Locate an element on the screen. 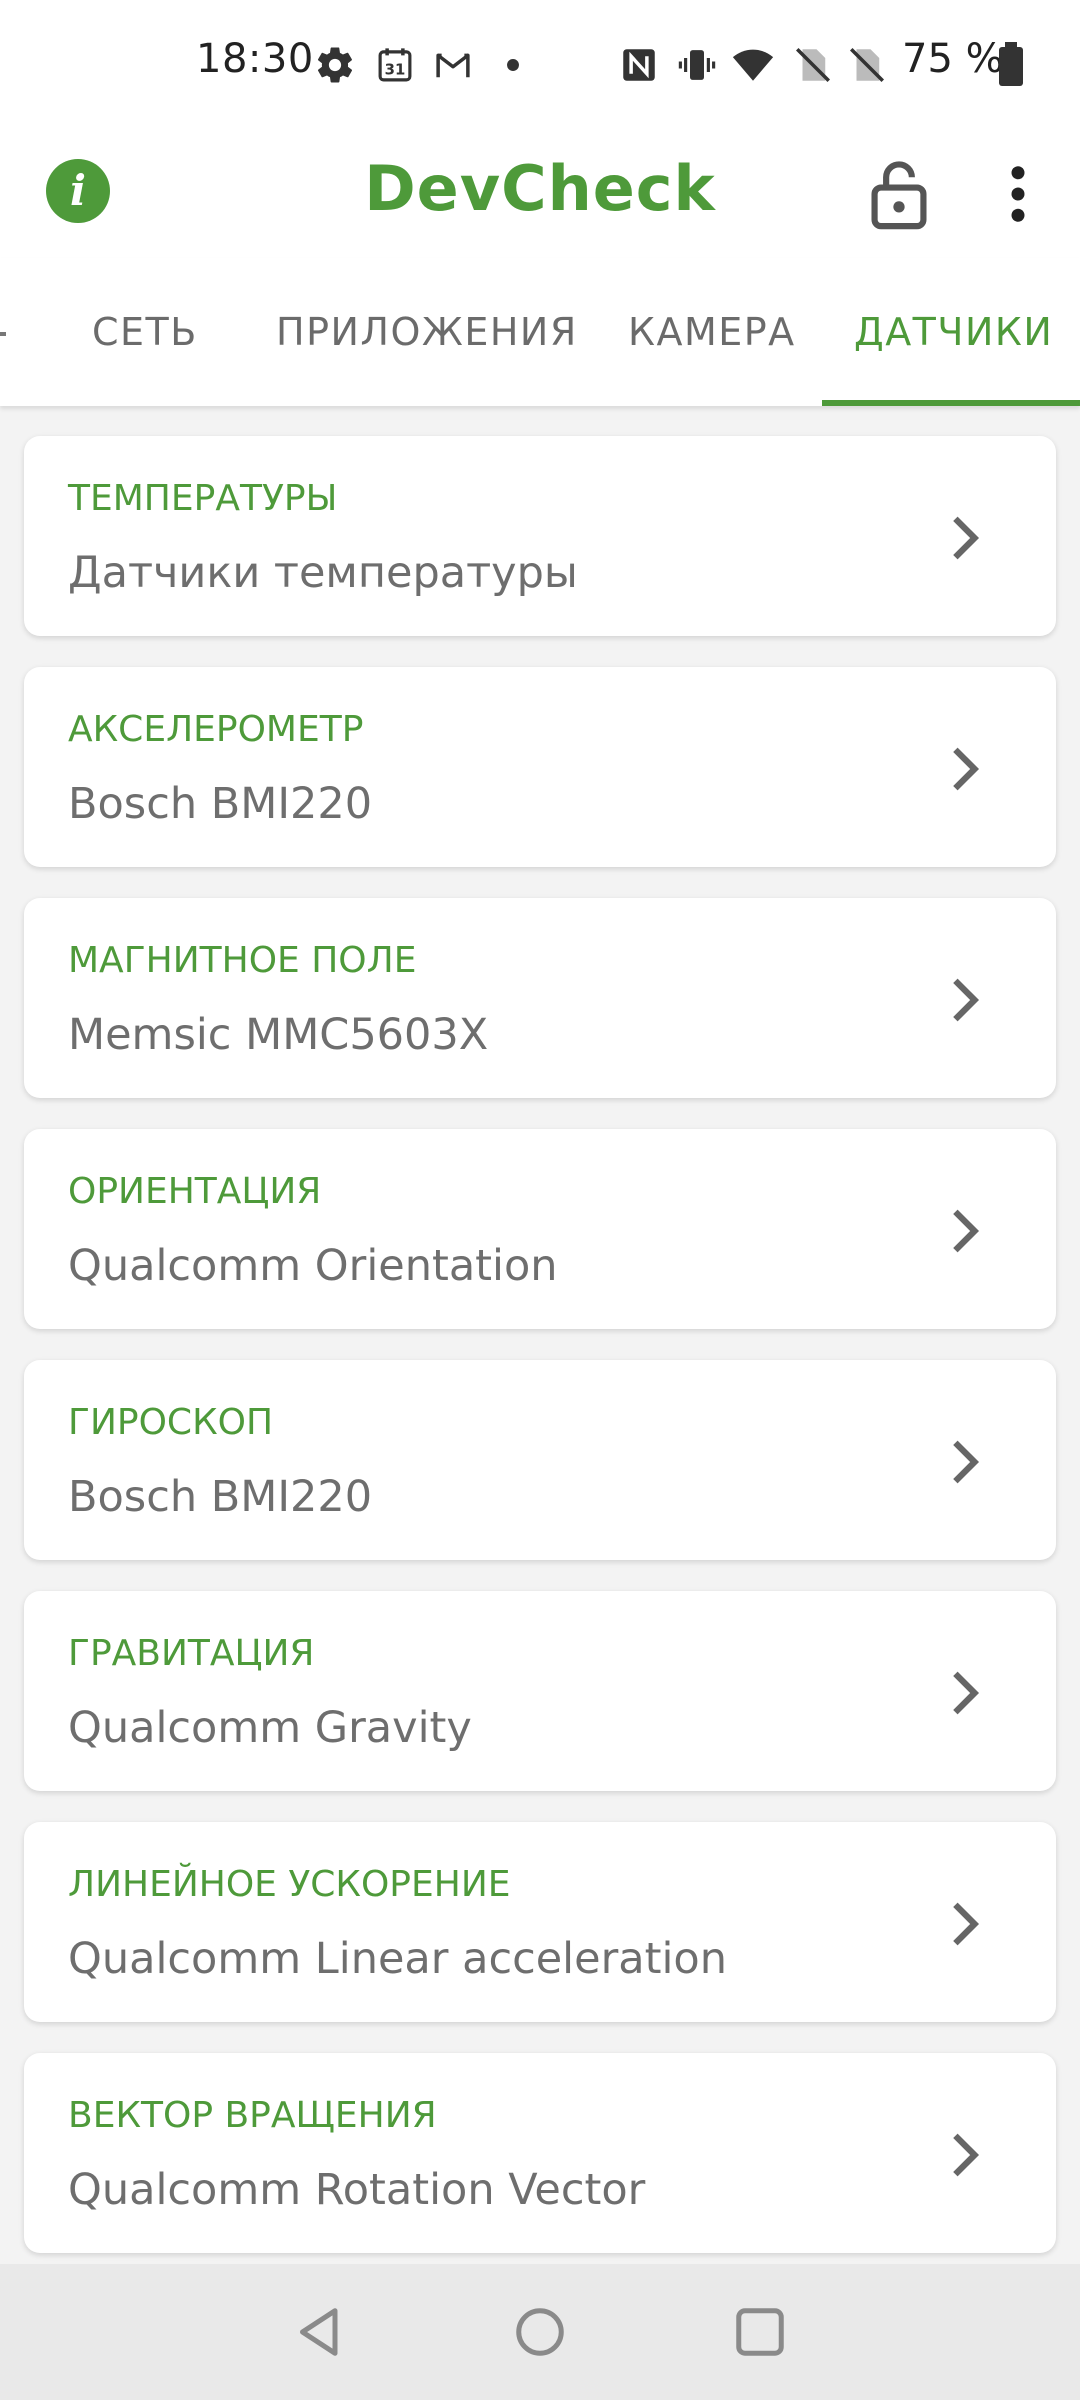 The image size is (1080, 2400). sensor-card-temperature: ТЕМПЕРАТУРЫ Датчики температуры is located at coordinates (540, 536).